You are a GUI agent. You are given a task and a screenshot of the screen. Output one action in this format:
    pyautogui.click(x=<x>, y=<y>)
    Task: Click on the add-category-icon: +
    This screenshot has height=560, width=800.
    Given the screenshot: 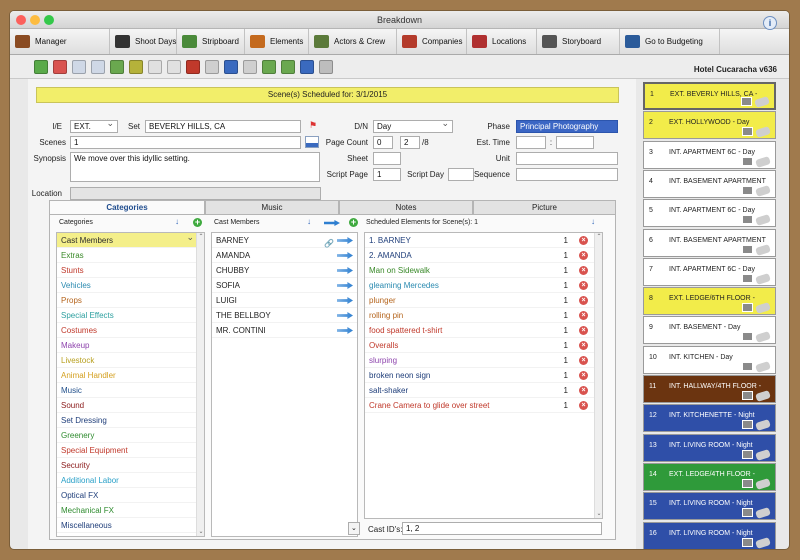 What is the action you would take?
    pyautogui.click(x=197, y=222)
    